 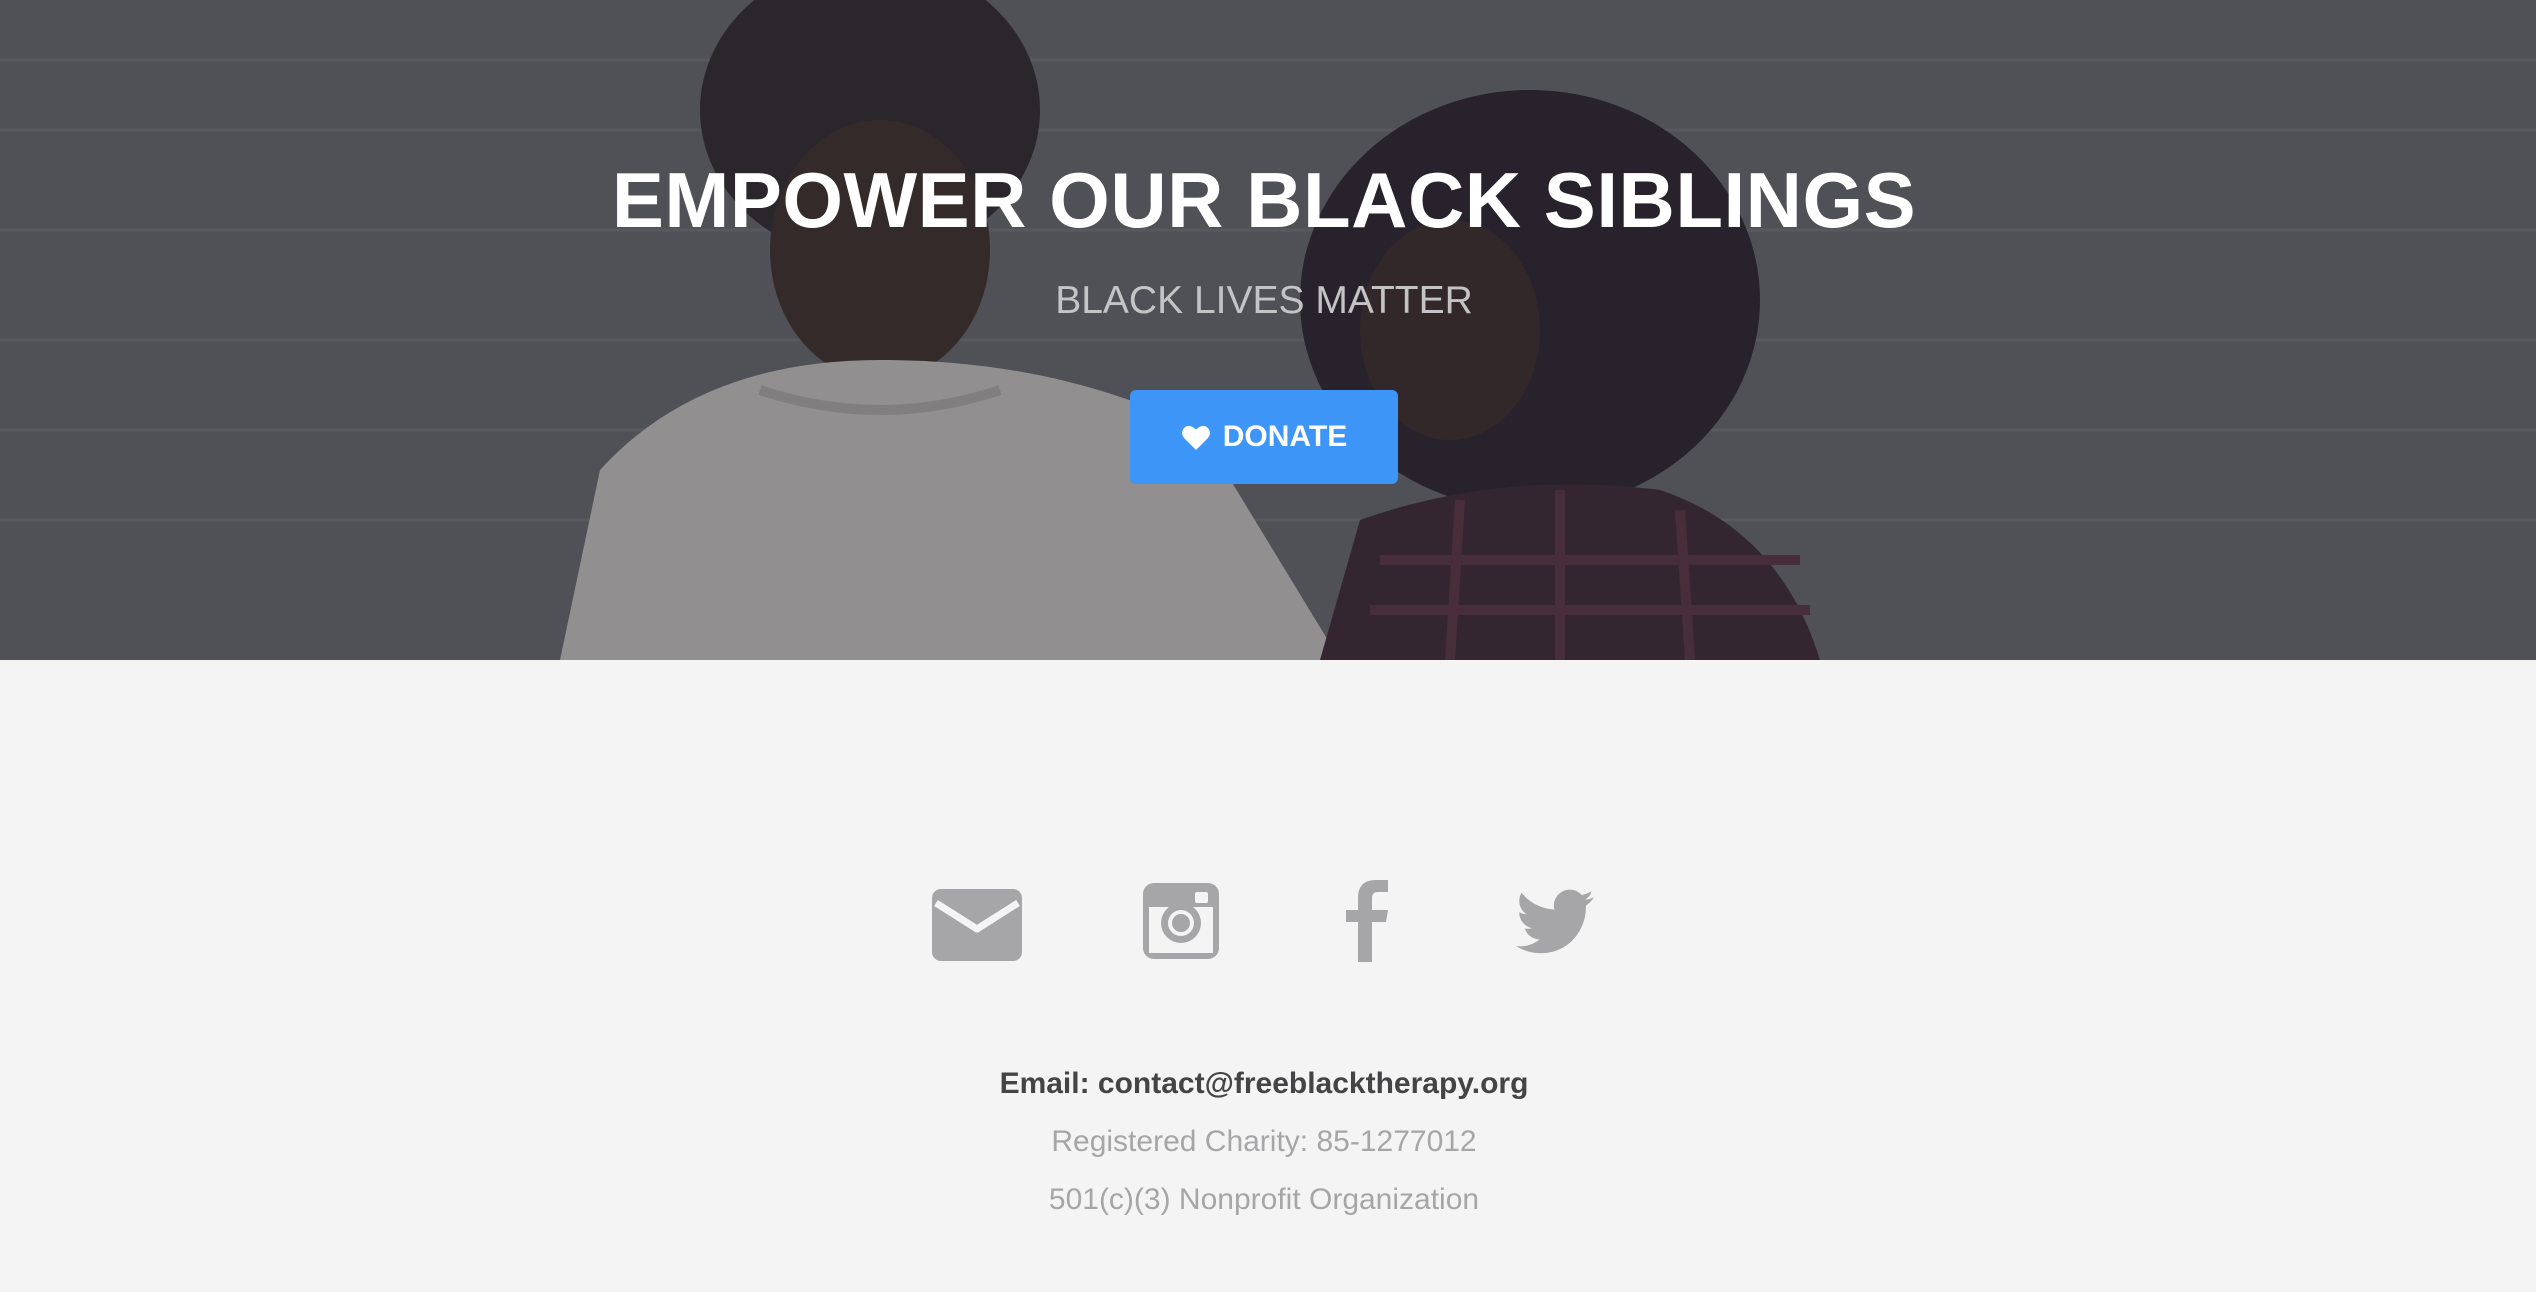 I want to click on facebook-link, so click(x=1367, y=921).